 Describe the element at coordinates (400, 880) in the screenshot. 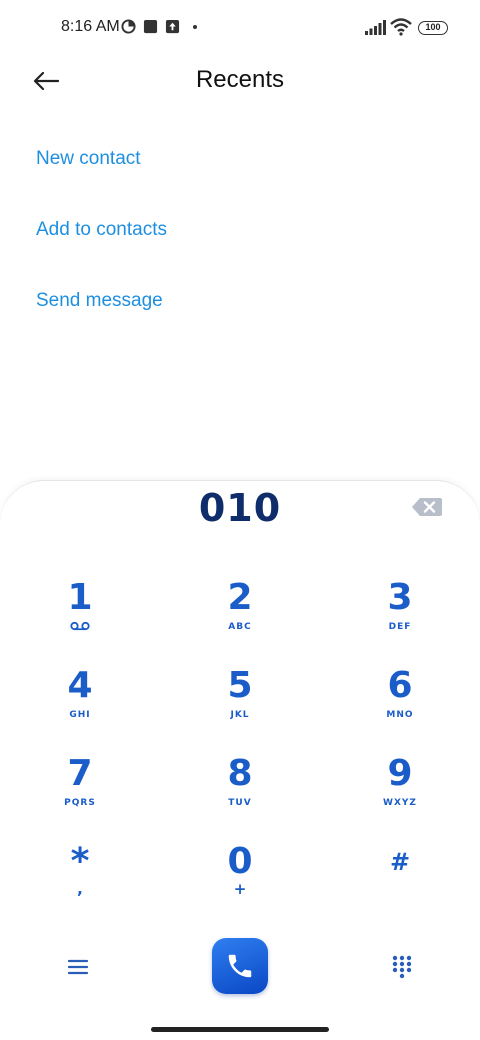

I see `key-hash: #` at that location.